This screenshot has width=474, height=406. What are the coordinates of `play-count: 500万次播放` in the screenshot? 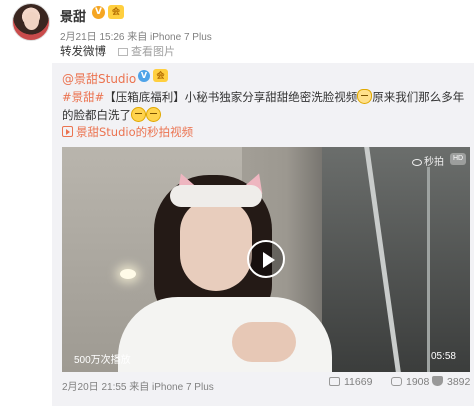 It's located at (102, 360).